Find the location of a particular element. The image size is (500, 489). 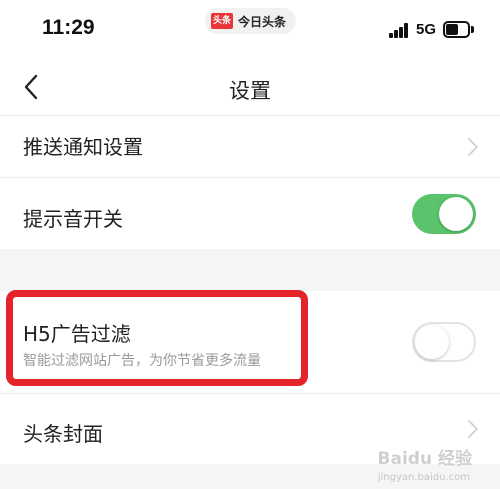

app-indicator-pill: 头条 今日头条 is located at coordinates (251, 21).